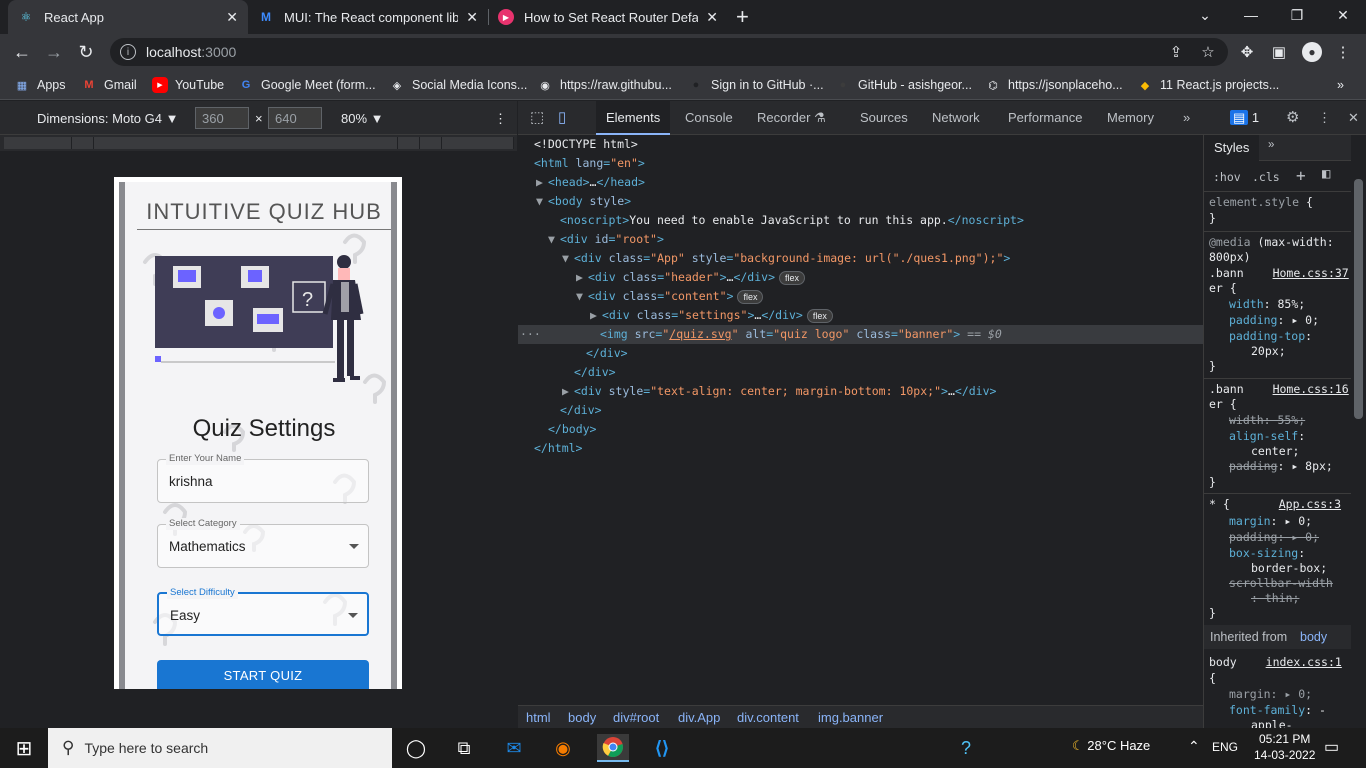 The image size is (1366, 768). Describe the element at coordinates (1205, 15) in the screenshot. I see `tab-search-chevron-icon: ⌄` at that location.